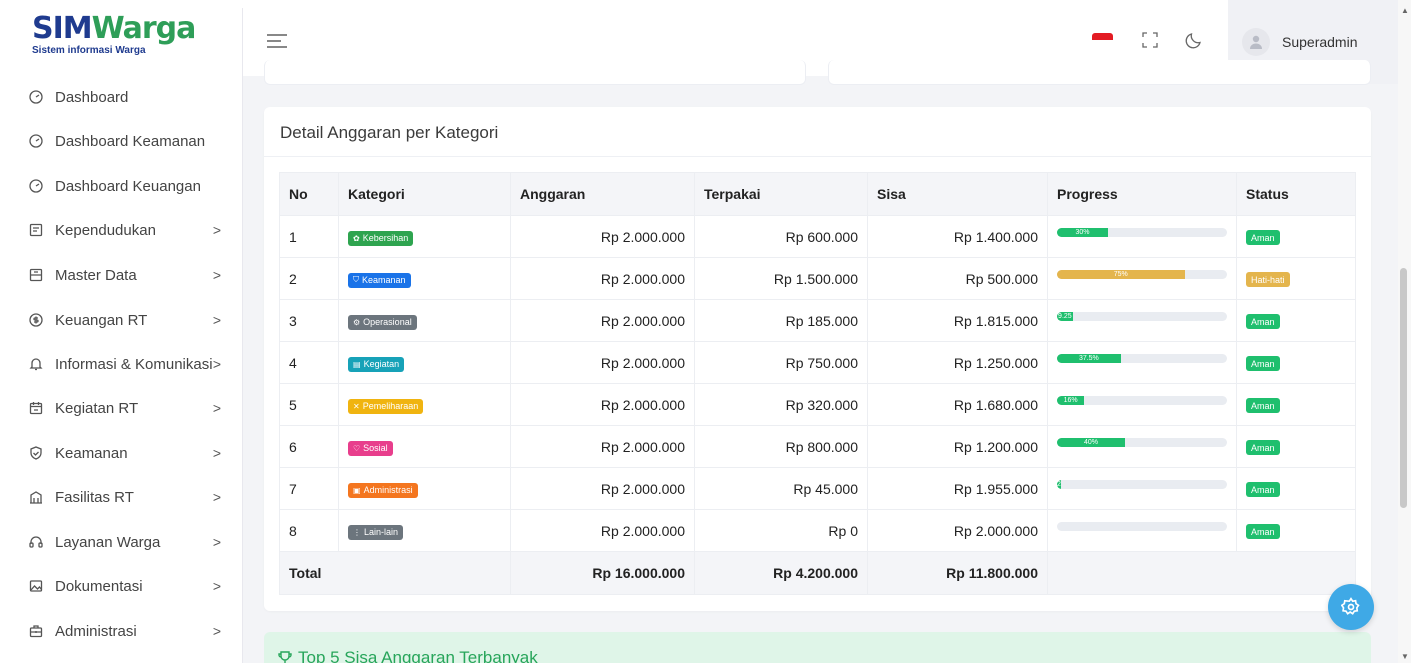 Image resolution: width=1411 pixels, height=663 pixels. What do you see at coordinates (957, 320) in the screenshot?
I see `cell-sisa: Rp 1.815.000` at bounding box center [957, 320].